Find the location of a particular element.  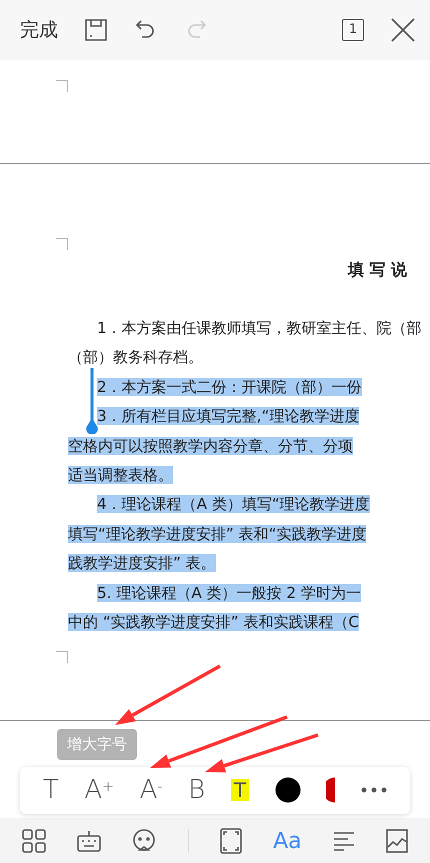

document-text-line: 1．本方案由任课教师填写，教研室主任、院（部 is located at coordinates (259, 328).